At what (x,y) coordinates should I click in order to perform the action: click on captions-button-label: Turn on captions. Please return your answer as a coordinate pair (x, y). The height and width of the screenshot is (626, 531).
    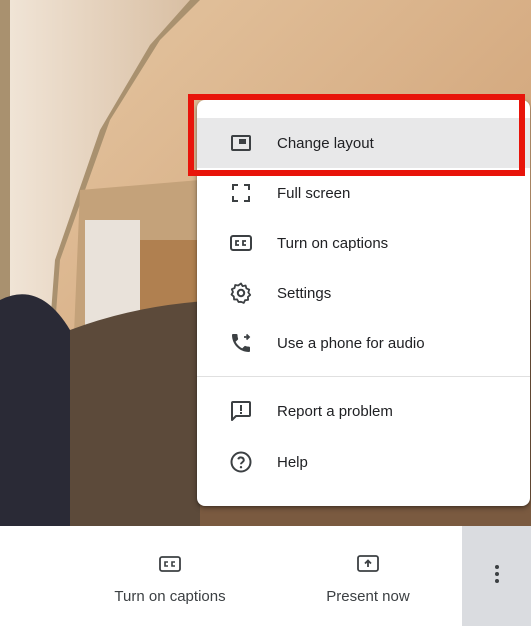
    Looking at the image, I should click on (170, 596).